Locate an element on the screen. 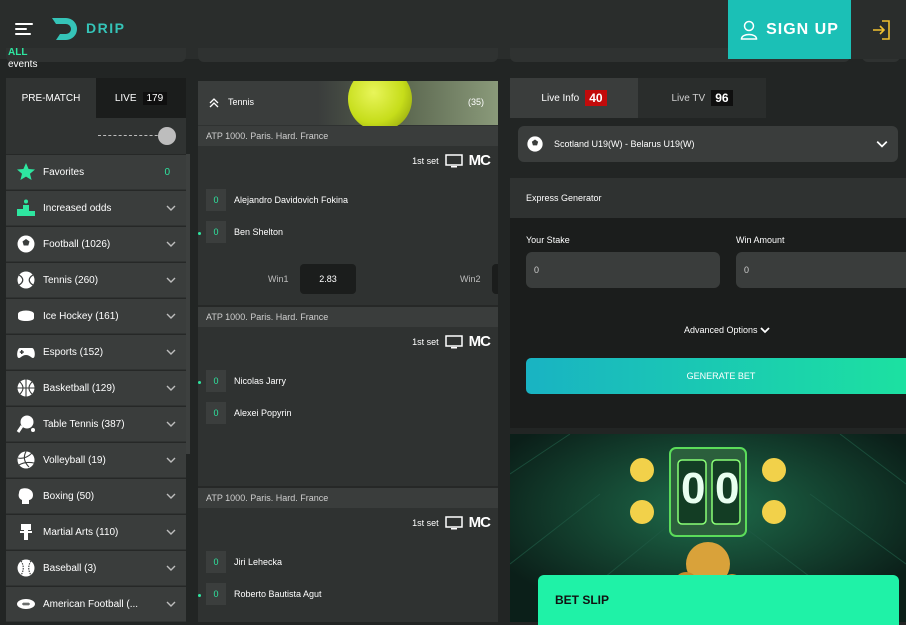 This screenshot has height=625, width=906. login-button is located at coordinates (880, 29).